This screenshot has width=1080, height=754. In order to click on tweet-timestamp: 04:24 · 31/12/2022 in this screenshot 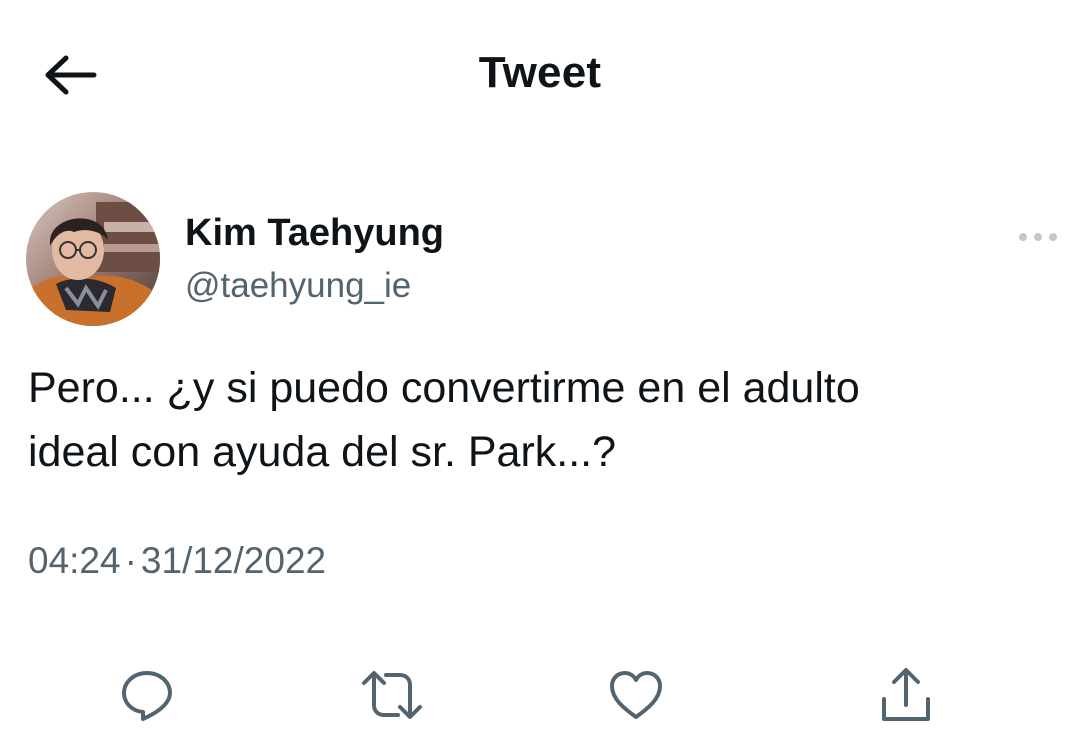, I will do `click(177, 561)`.